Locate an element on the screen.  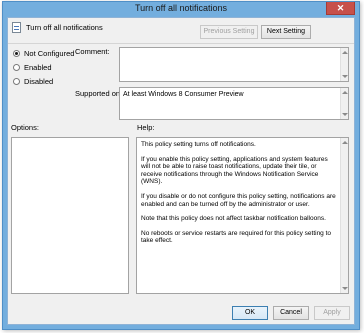
help-scrollbar is located at coordinates (344, 215).